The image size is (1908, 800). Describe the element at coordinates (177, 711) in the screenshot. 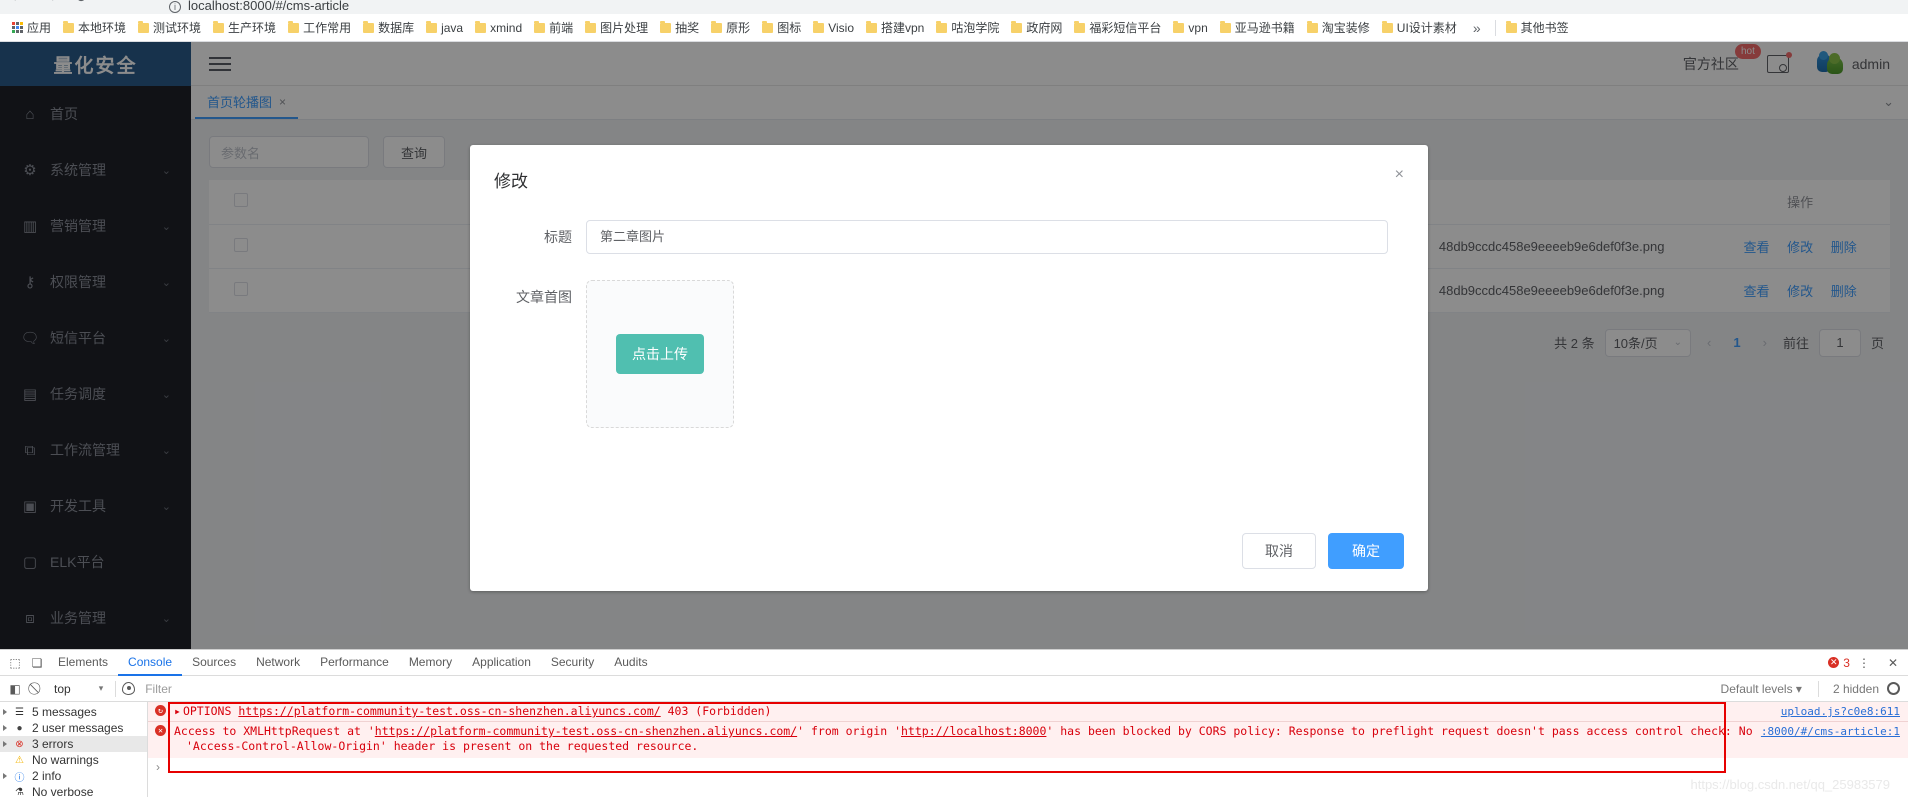

I see `expand-arrow-icon: ▸` at that location.